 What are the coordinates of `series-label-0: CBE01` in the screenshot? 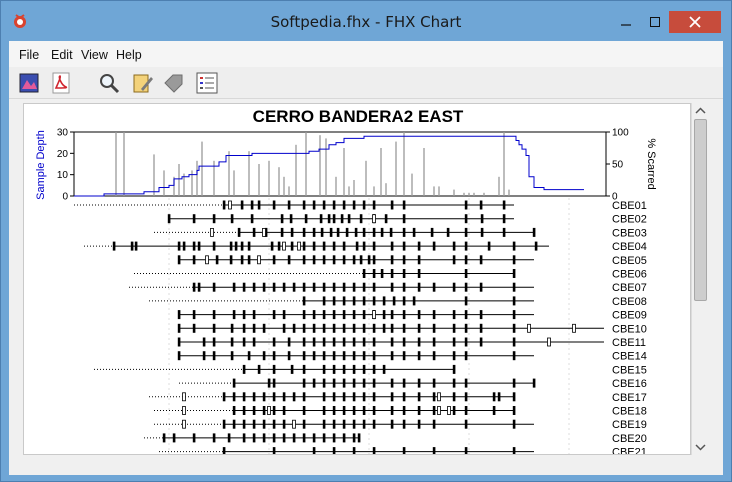 It's located at (629, 206).